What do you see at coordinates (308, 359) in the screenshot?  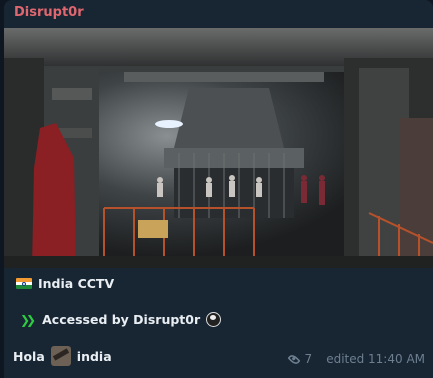 I see `view-count: 7` at bounding box center [308, 359].